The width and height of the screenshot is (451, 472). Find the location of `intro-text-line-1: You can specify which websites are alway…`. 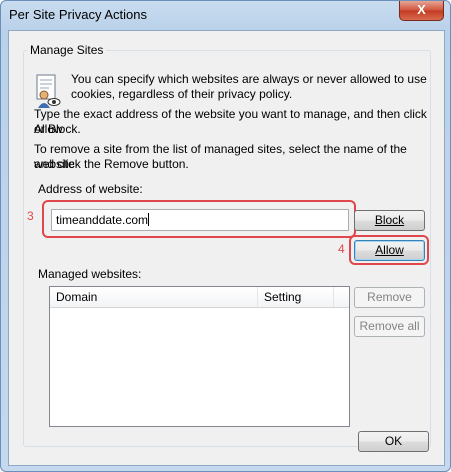

intro-text-line-1: You can specify which websites are alway… is located at coordinates (249, 79).